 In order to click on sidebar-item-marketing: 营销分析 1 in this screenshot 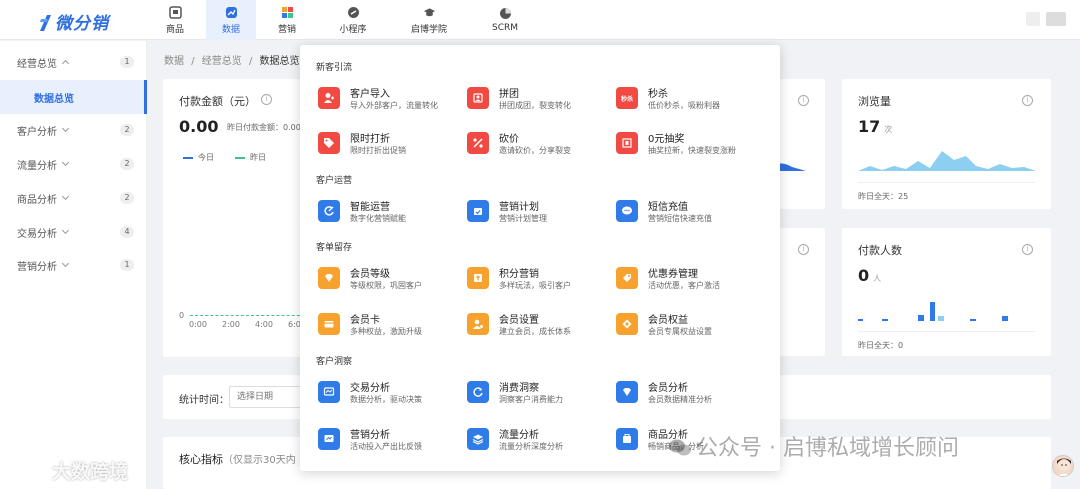, I will do `click(73, 265)`.